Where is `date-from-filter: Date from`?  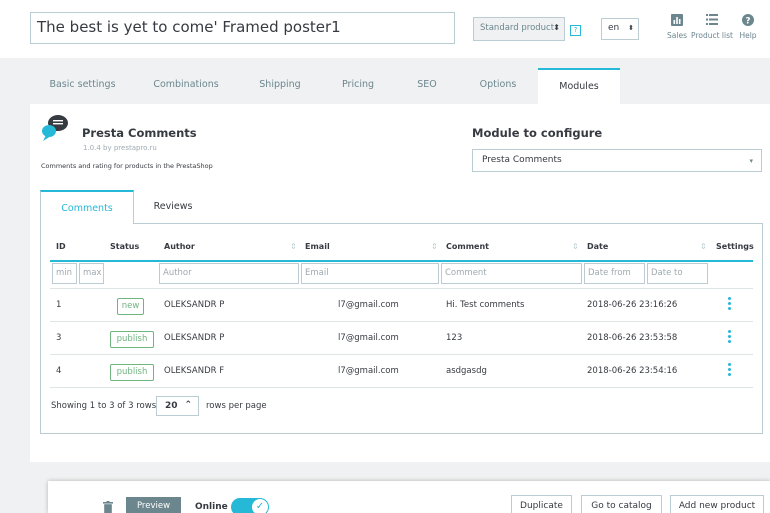
date-from-filter: Date from is located at coordinates (614, 273).